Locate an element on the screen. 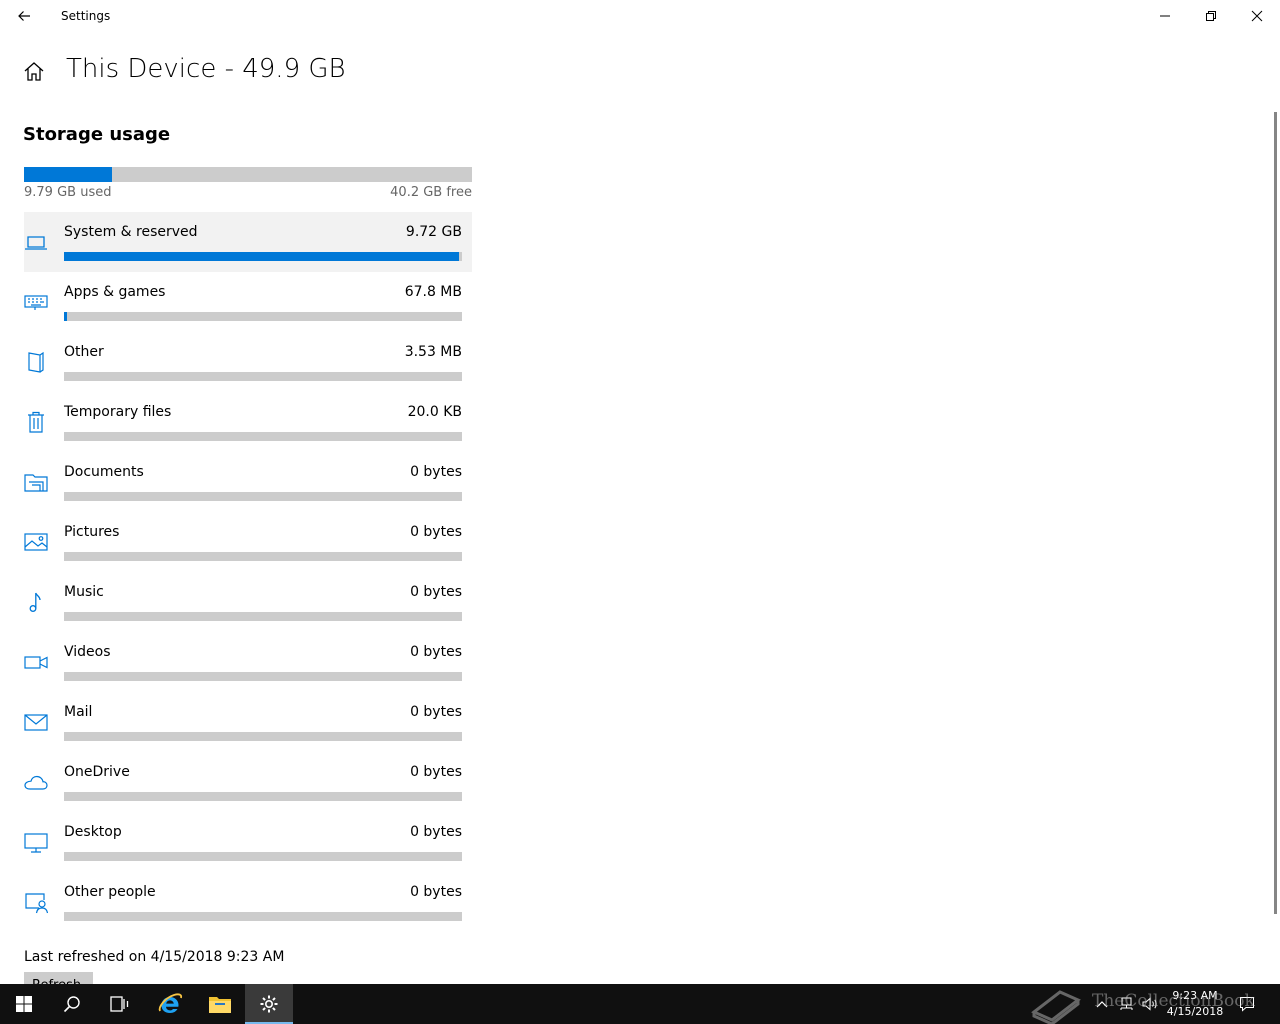  music-note-icon is located at coordinates (36, 602).